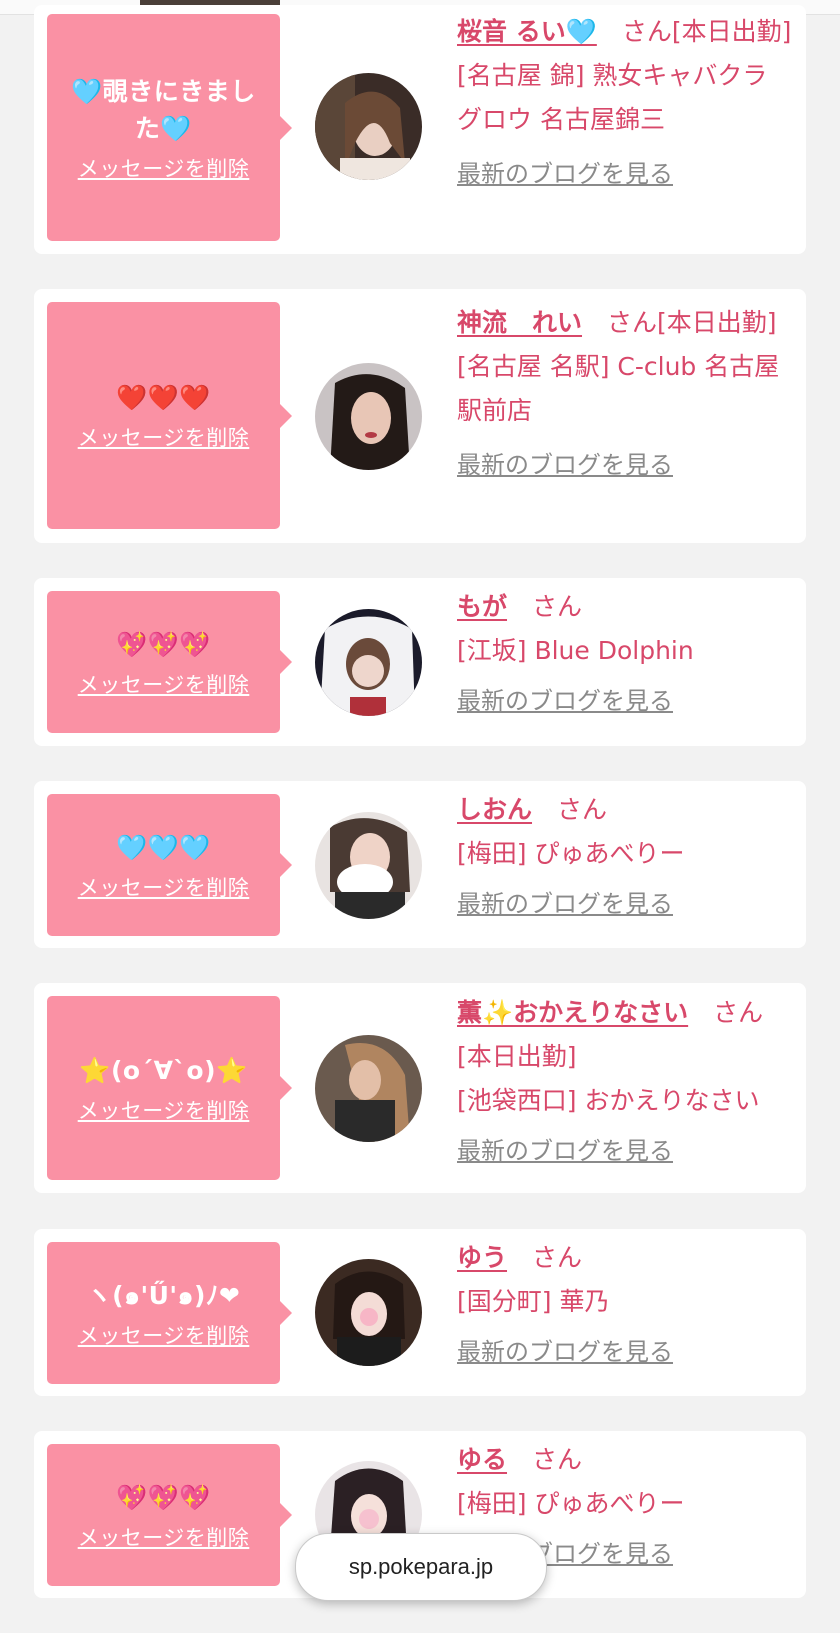 The width and height of the screenshot is (840, 1633). I want to click on shop-info: [池袋西口] おかえりなさい, so click(608, 1100).